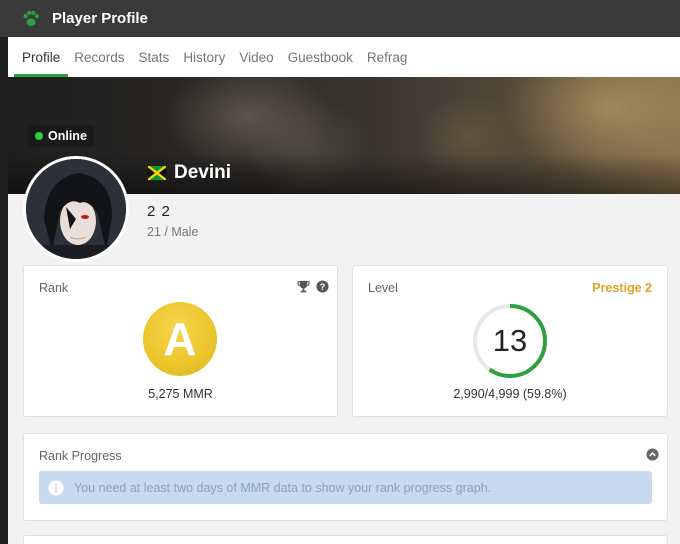 This screenshot has height=544, width=680. I want to click on rank-mmr: 5,275 MMR, so click(180, 394).